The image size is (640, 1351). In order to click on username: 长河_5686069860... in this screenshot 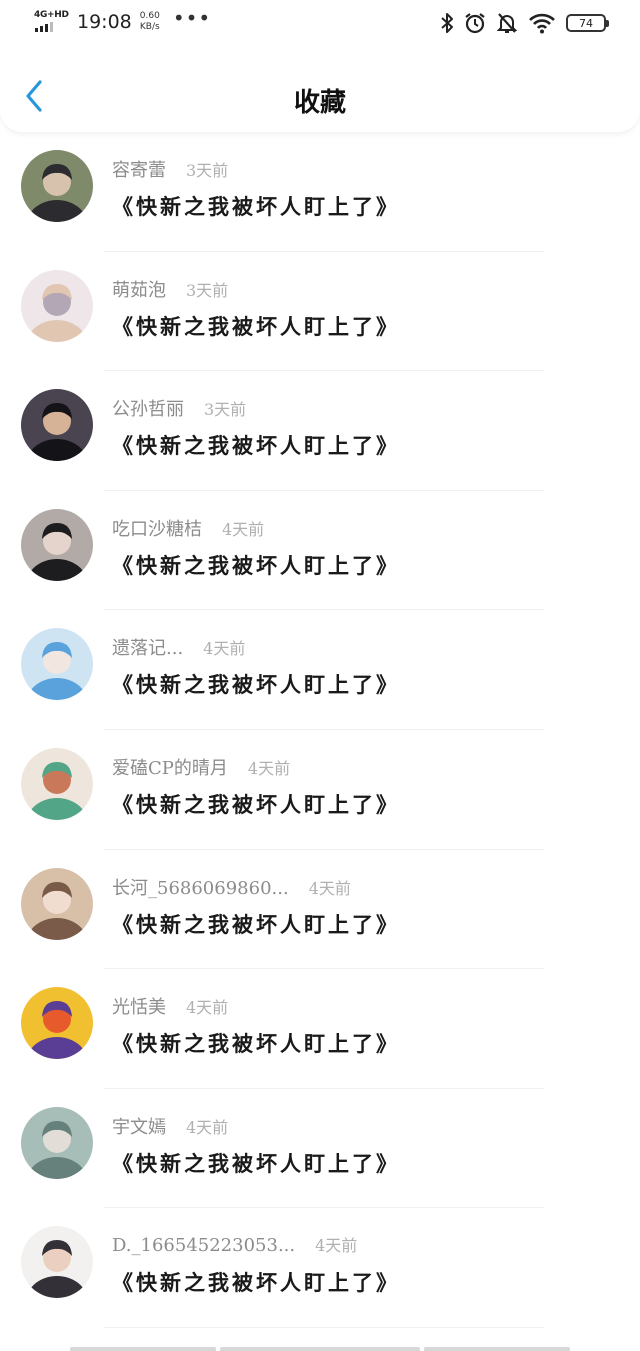, I will do `click(200, 887)`.